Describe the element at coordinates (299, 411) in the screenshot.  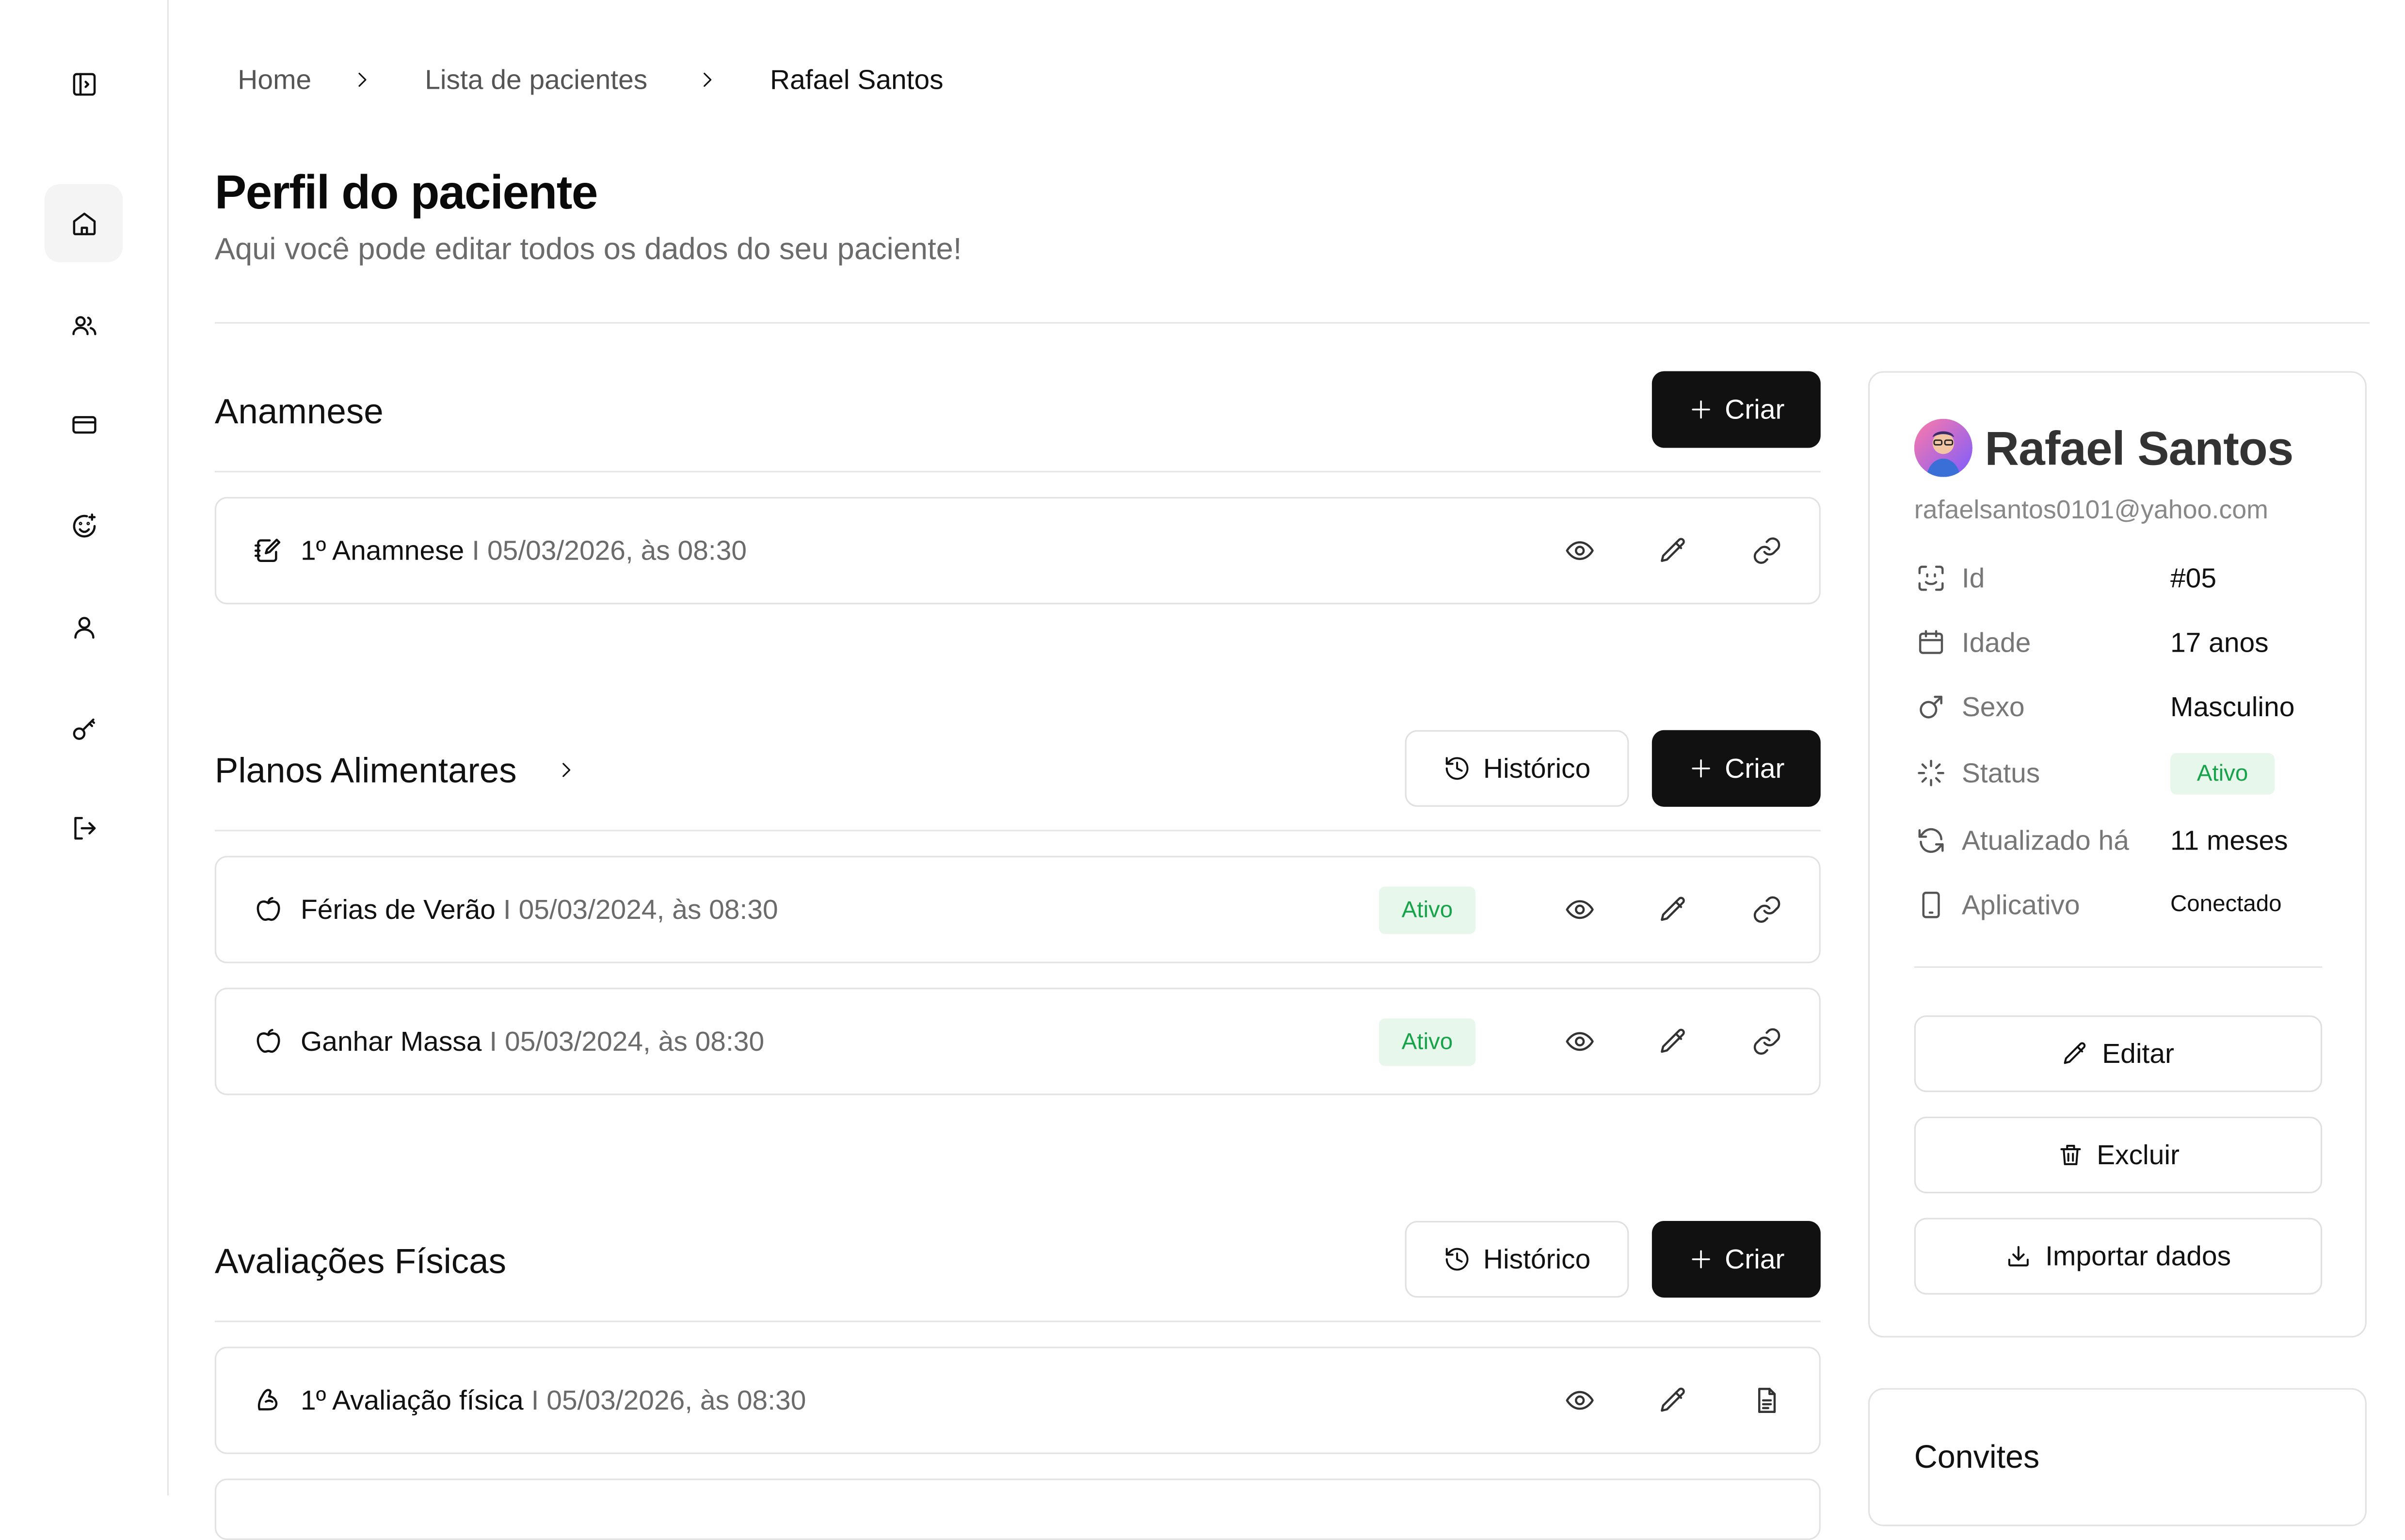
I see `section-title-anamnese: Anamnese` at that location.